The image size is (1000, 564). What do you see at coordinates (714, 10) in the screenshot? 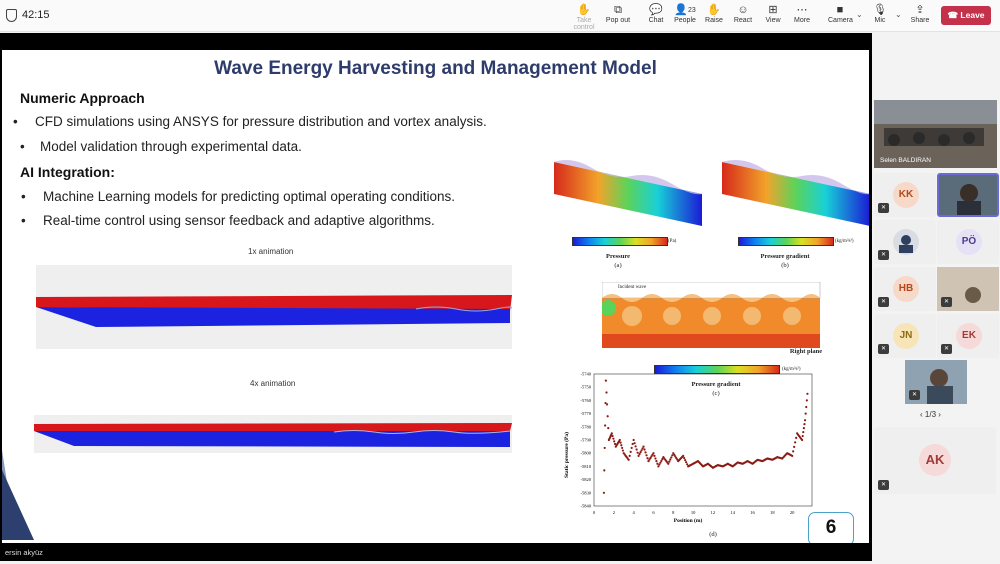
I see `raise-hand-icon: ✋` at bounding box center [714, 10].